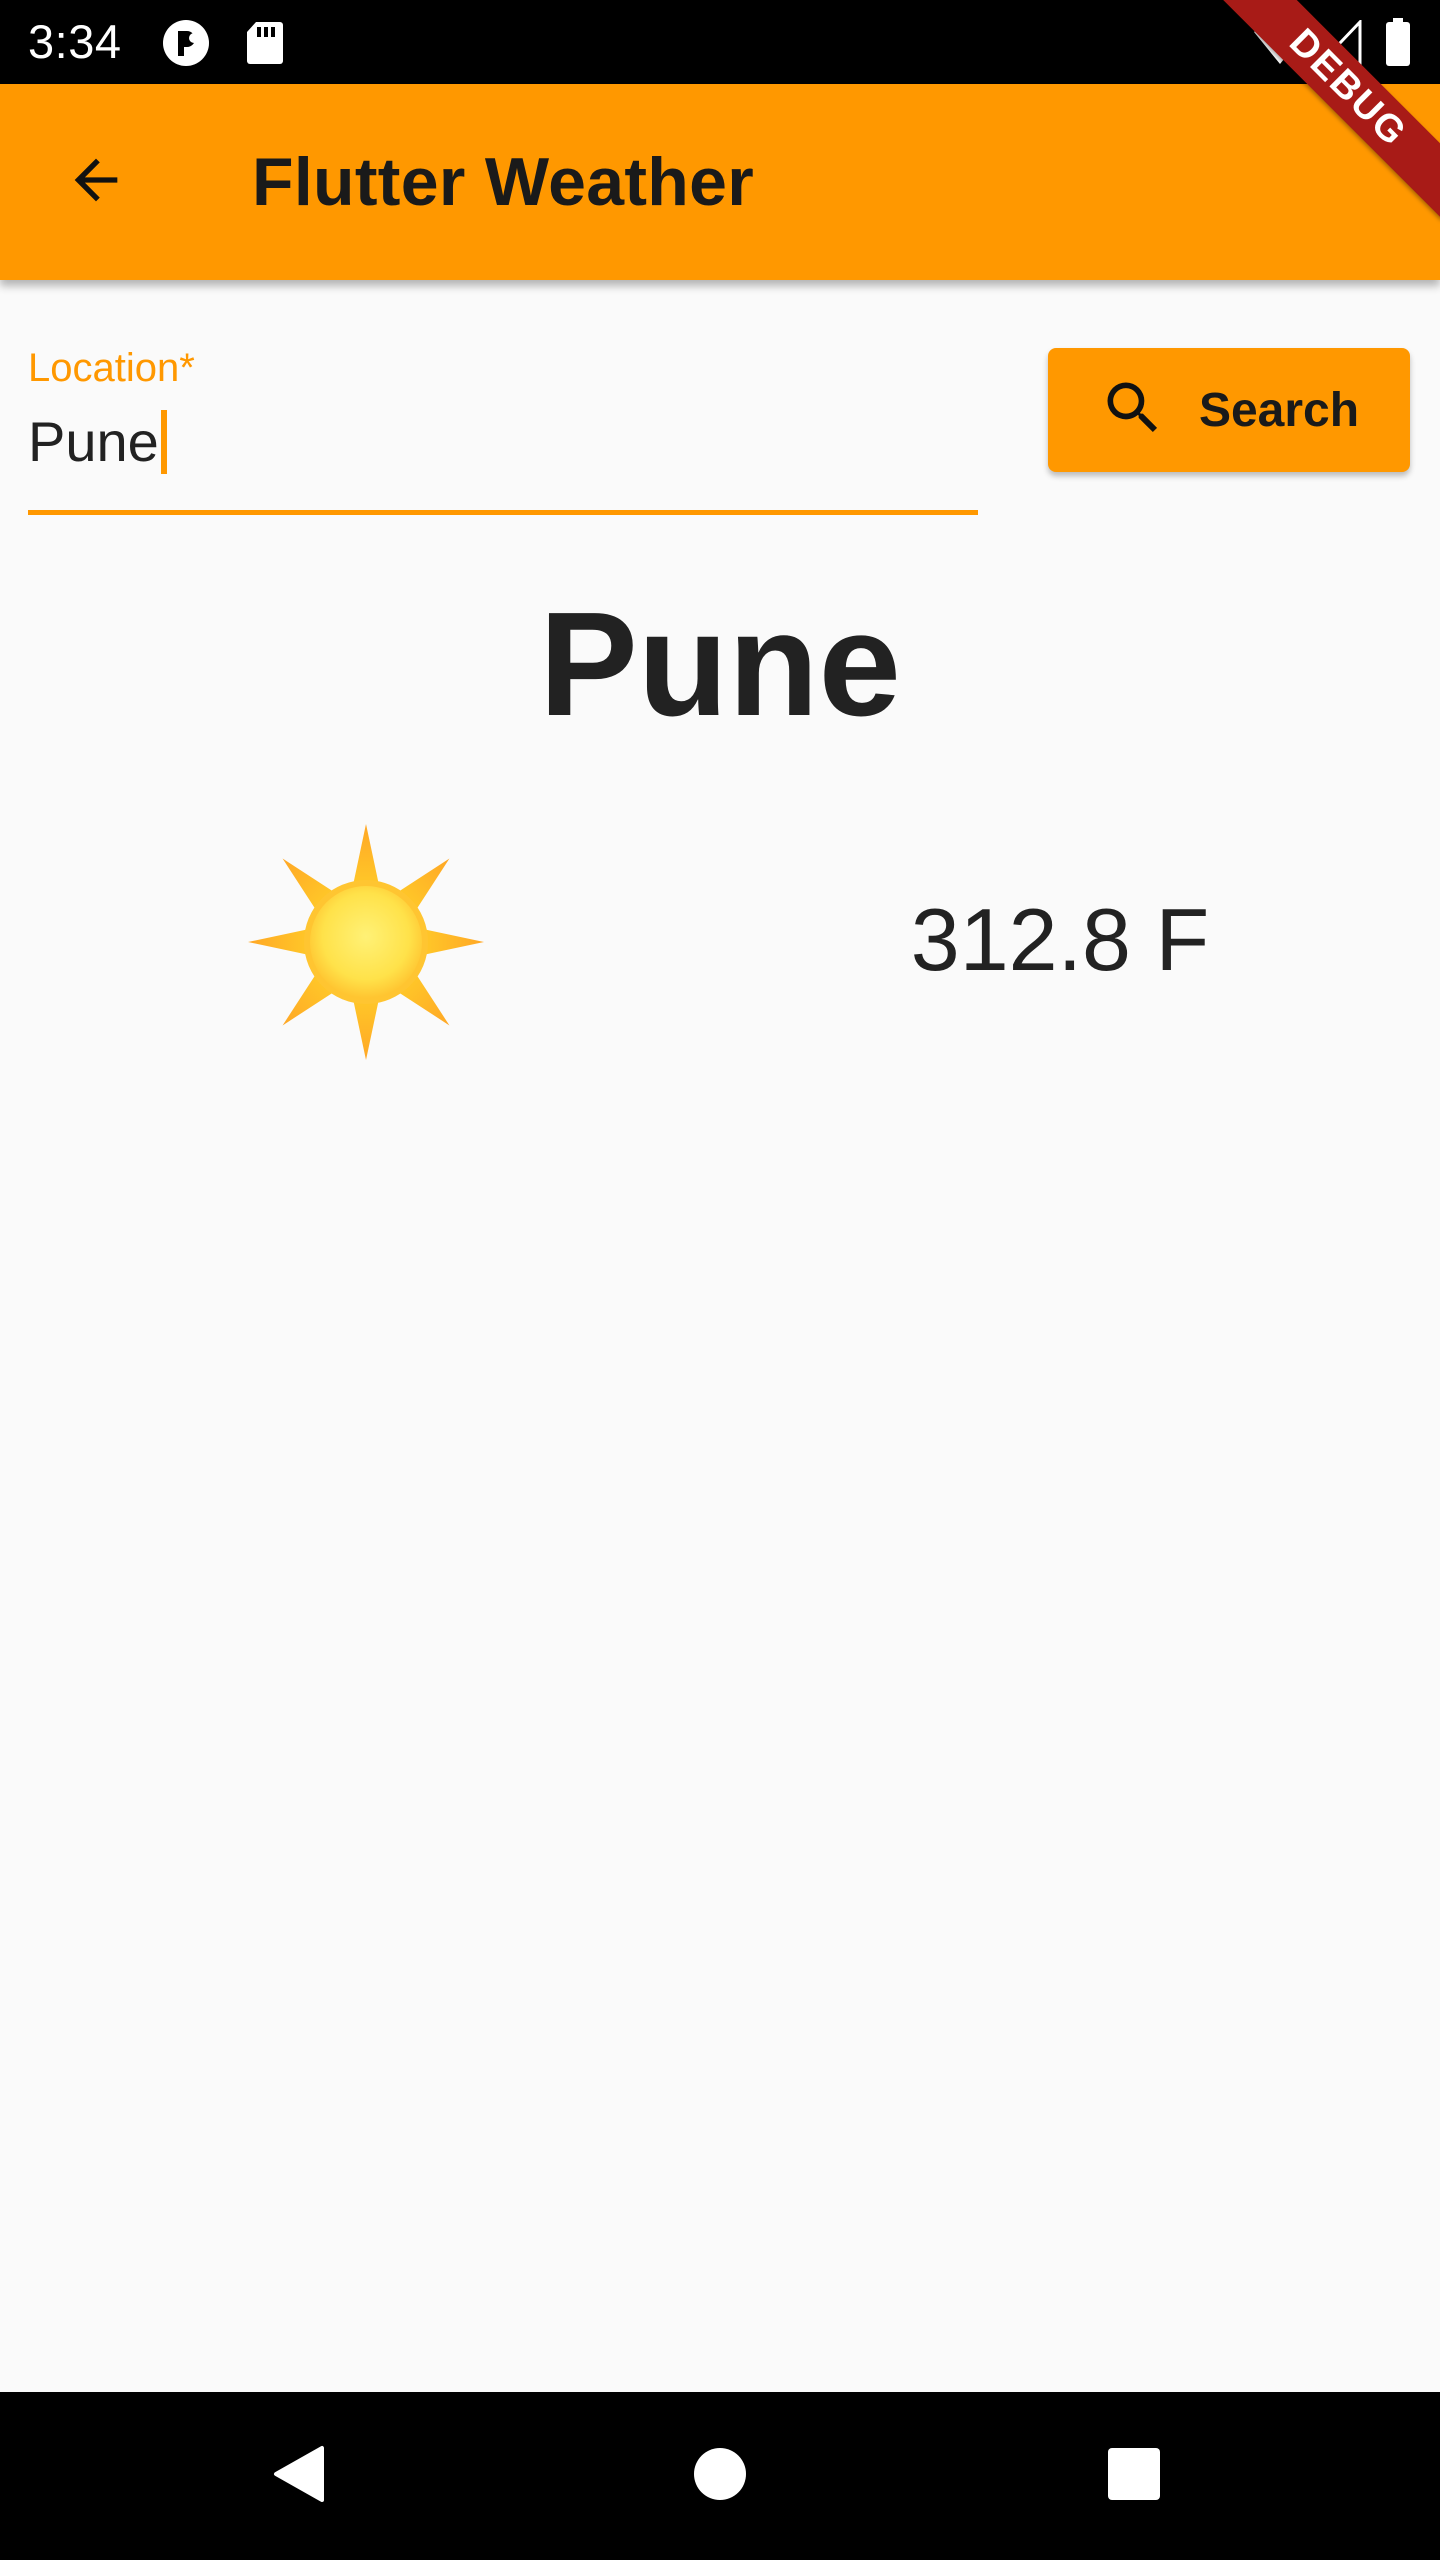 Image resolution: width=1440 pixels, height=2560 pixels. Describe the element at coordinates (264, 45) in the screenshot. I see `sd-card-icon` at that location.